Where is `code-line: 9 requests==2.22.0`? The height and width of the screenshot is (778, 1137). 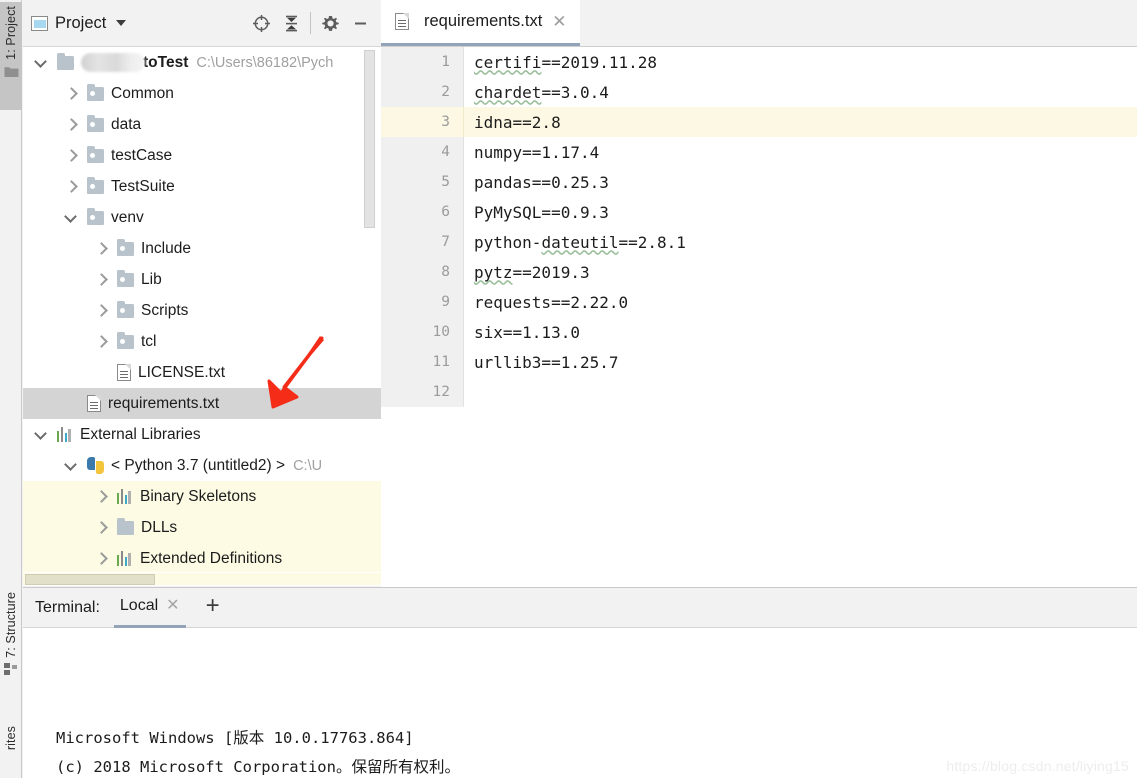 code-line: 9 requests==2.22.0 is located at coordinates (759, 302).